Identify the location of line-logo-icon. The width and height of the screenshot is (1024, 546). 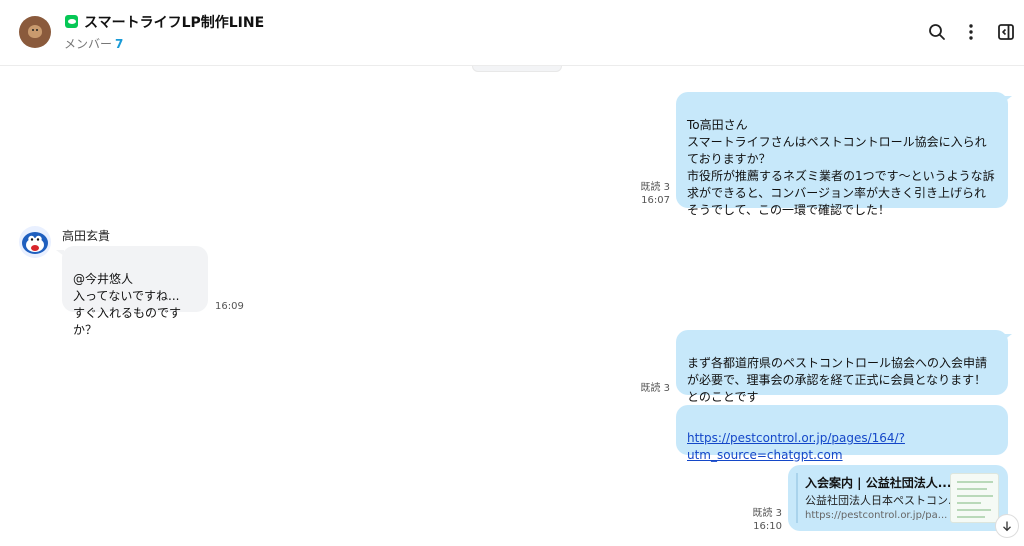
(71, 21).